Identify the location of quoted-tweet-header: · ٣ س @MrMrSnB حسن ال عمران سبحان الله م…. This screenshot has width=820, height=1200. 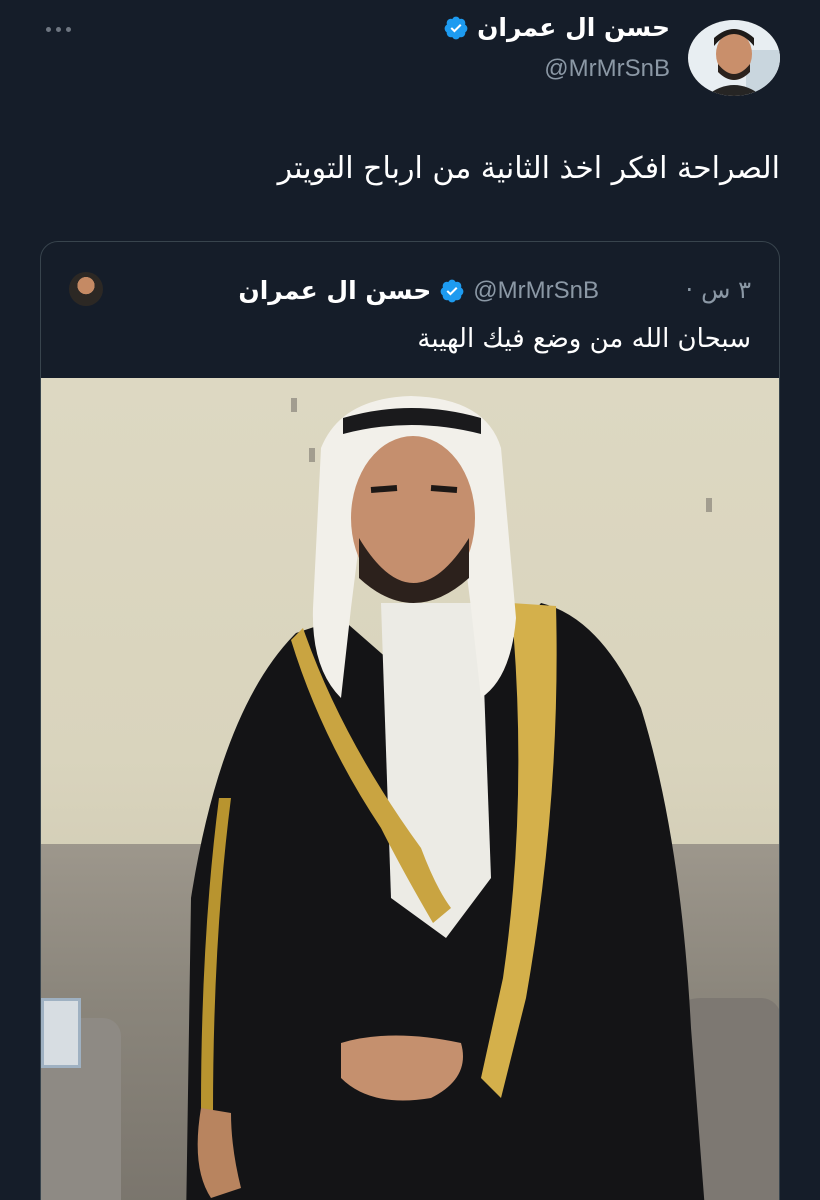
(410, 309).